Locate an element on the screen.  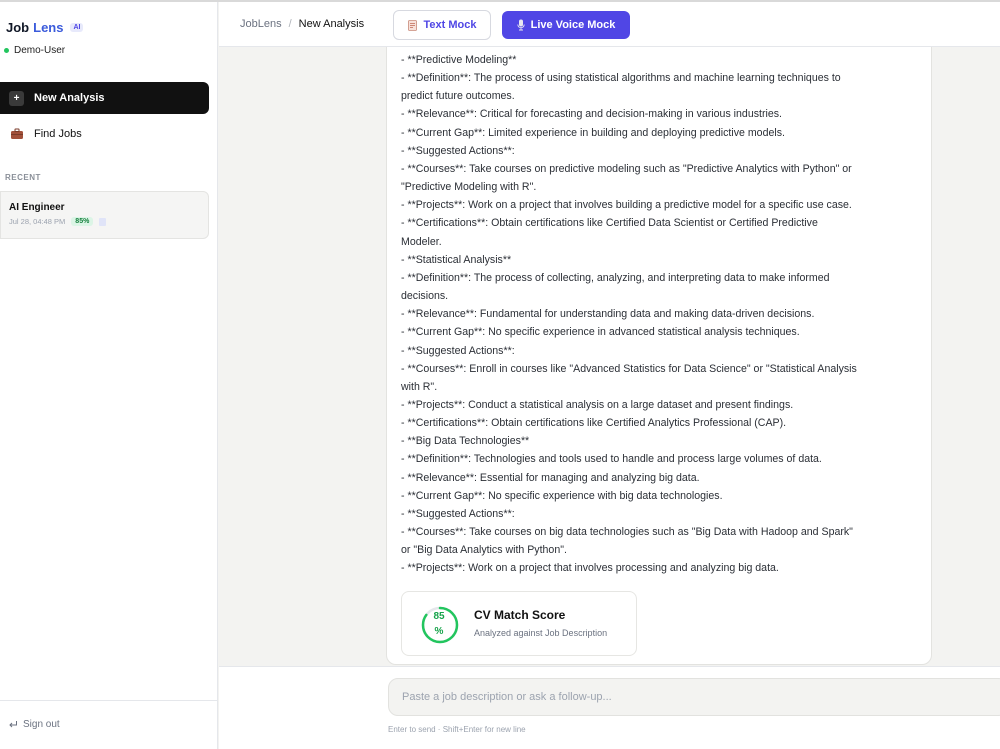
message-line: predict future outcomes. is located at coordinates (458, 96).